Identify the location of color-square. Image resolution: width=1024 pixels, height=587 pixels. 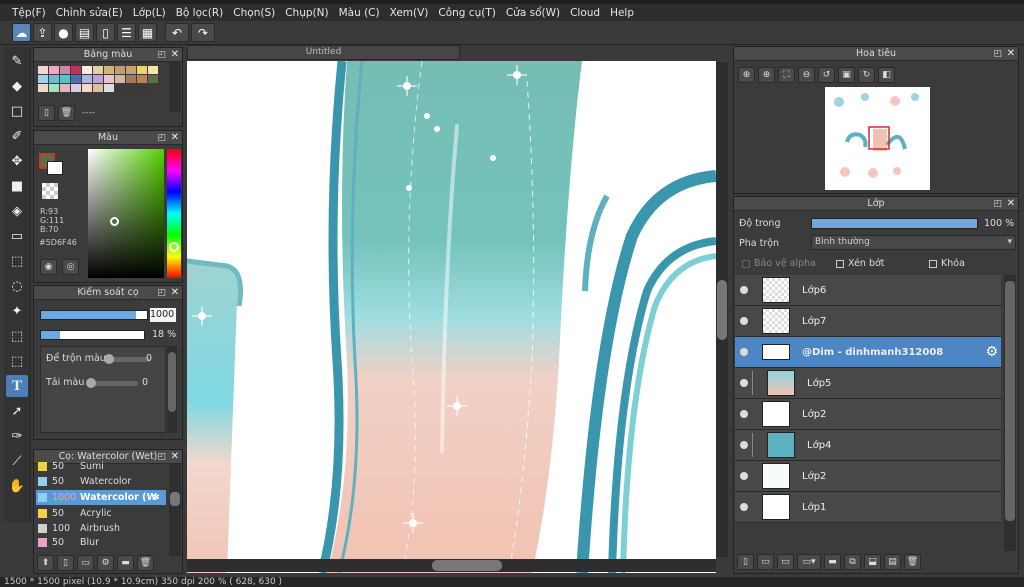
(126, 213).